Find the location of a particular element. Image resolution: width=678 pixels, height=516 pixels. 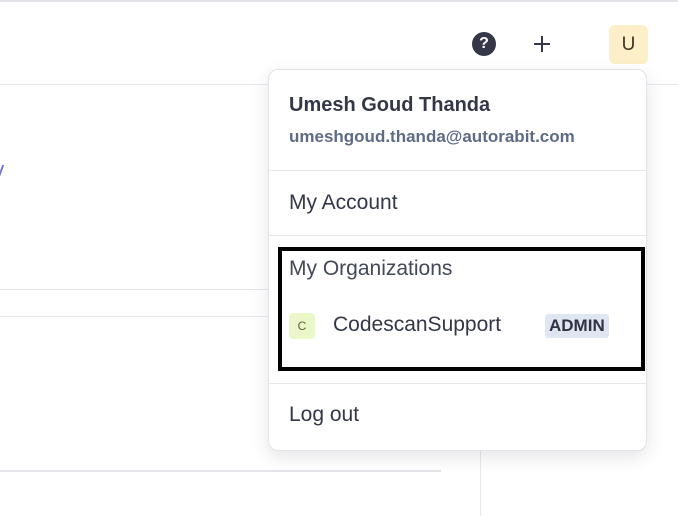

avatar-initial: U is located at coordinates (628, 44).